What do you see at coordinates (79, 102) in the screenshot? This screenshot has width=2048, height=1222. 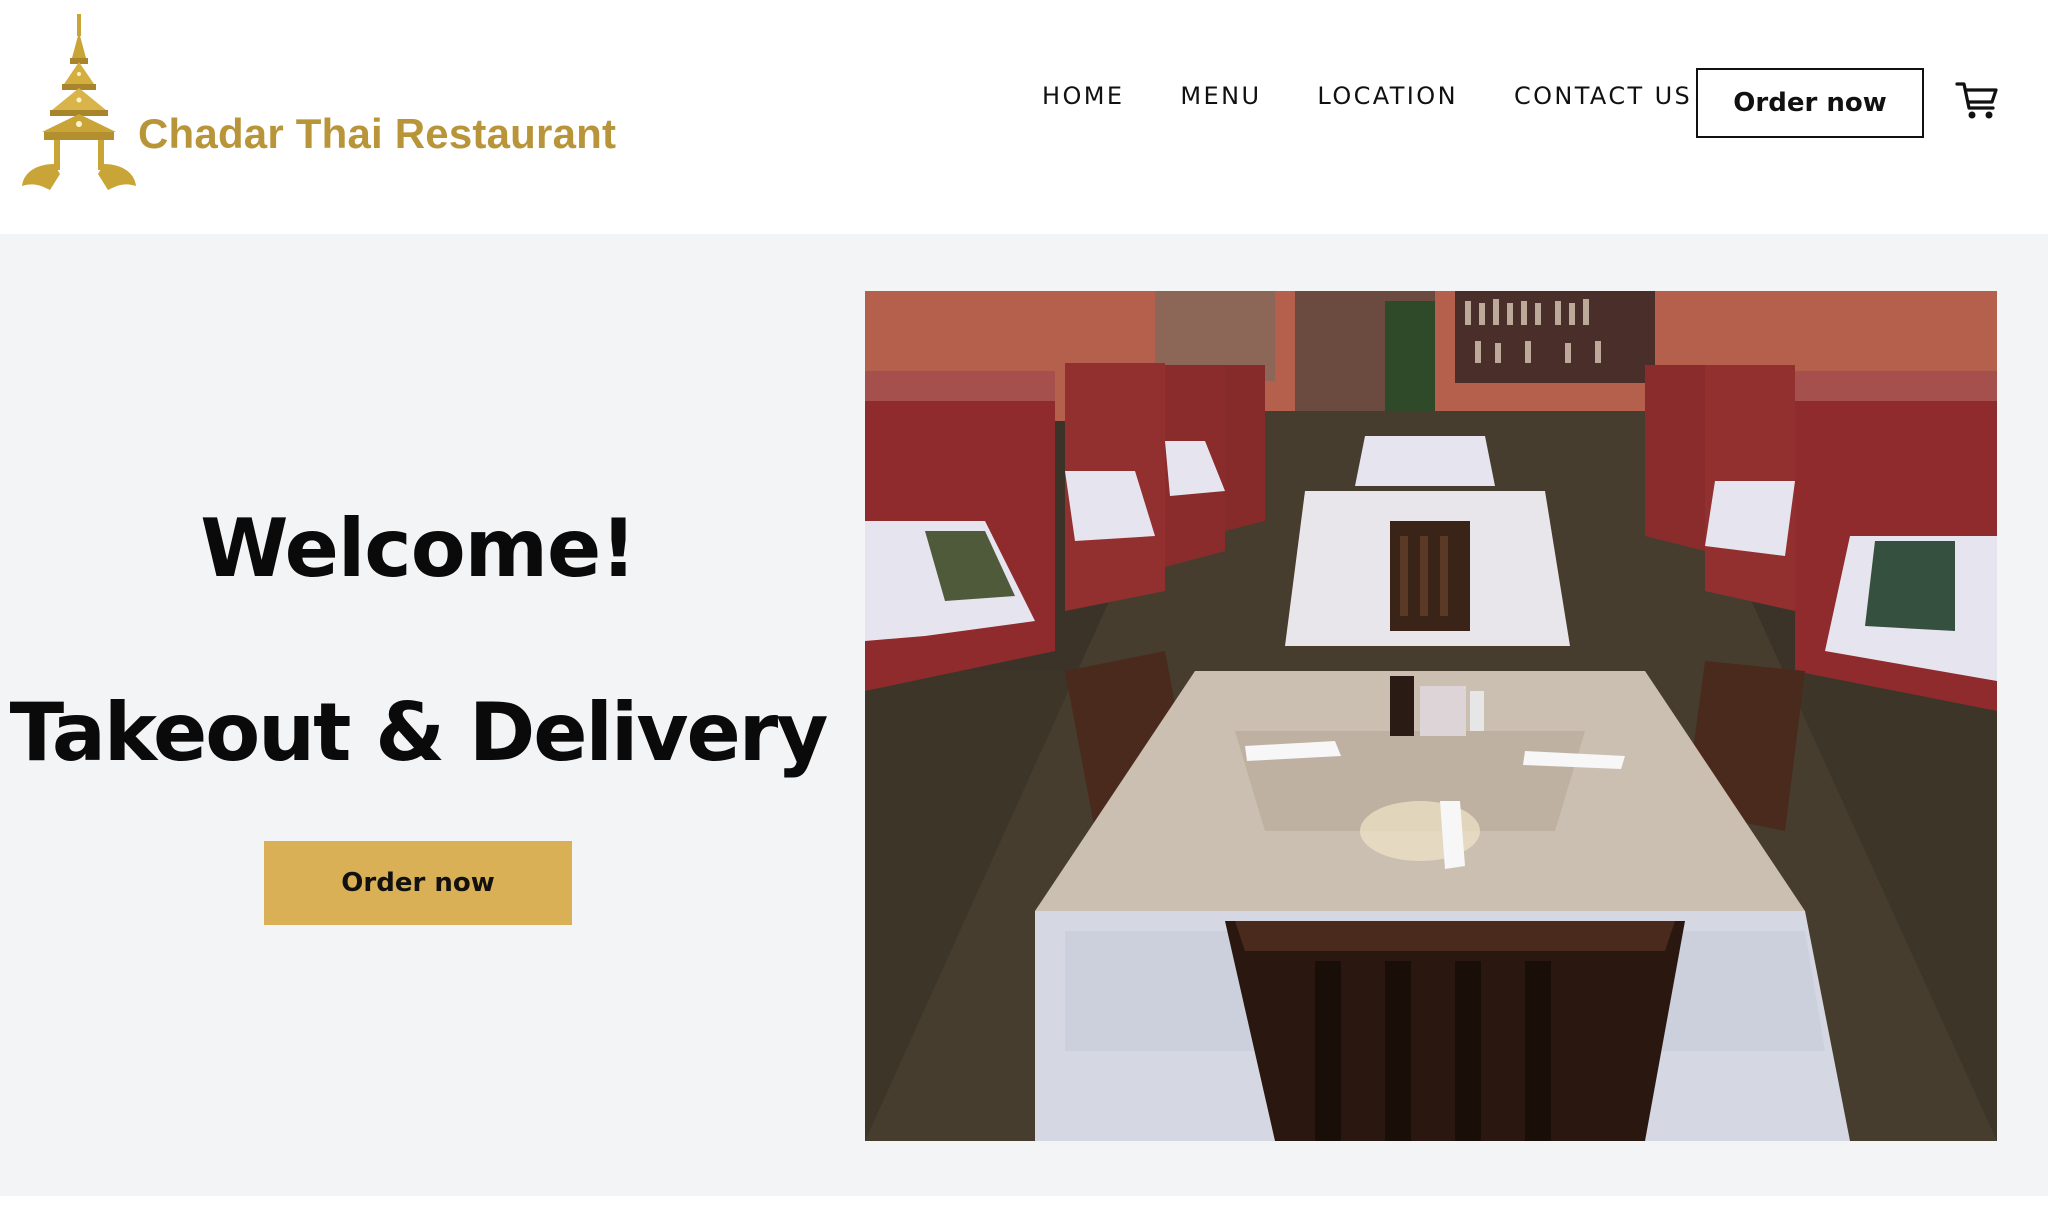 I see `pagoda-crown-icon` at bounding box center [79, 102].